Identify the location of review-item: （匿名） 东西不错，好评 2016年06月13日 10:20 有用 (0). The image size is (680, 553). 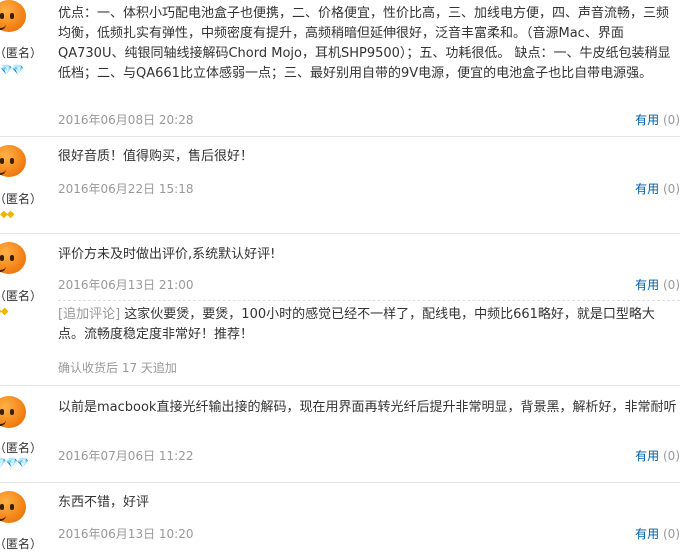
(340, 518).